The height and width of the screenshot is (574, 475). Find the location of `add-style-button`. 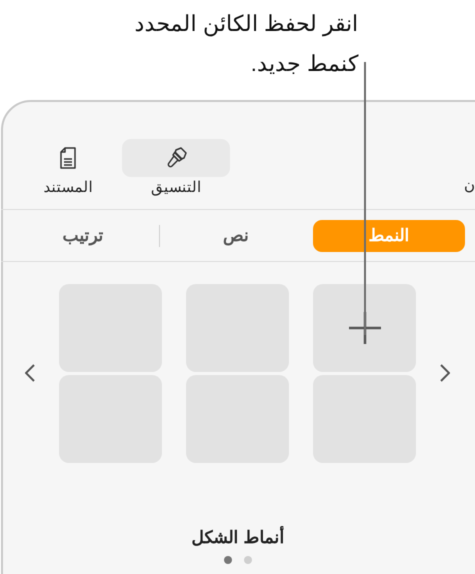

add-style-button is located at coordinates (364, 328).